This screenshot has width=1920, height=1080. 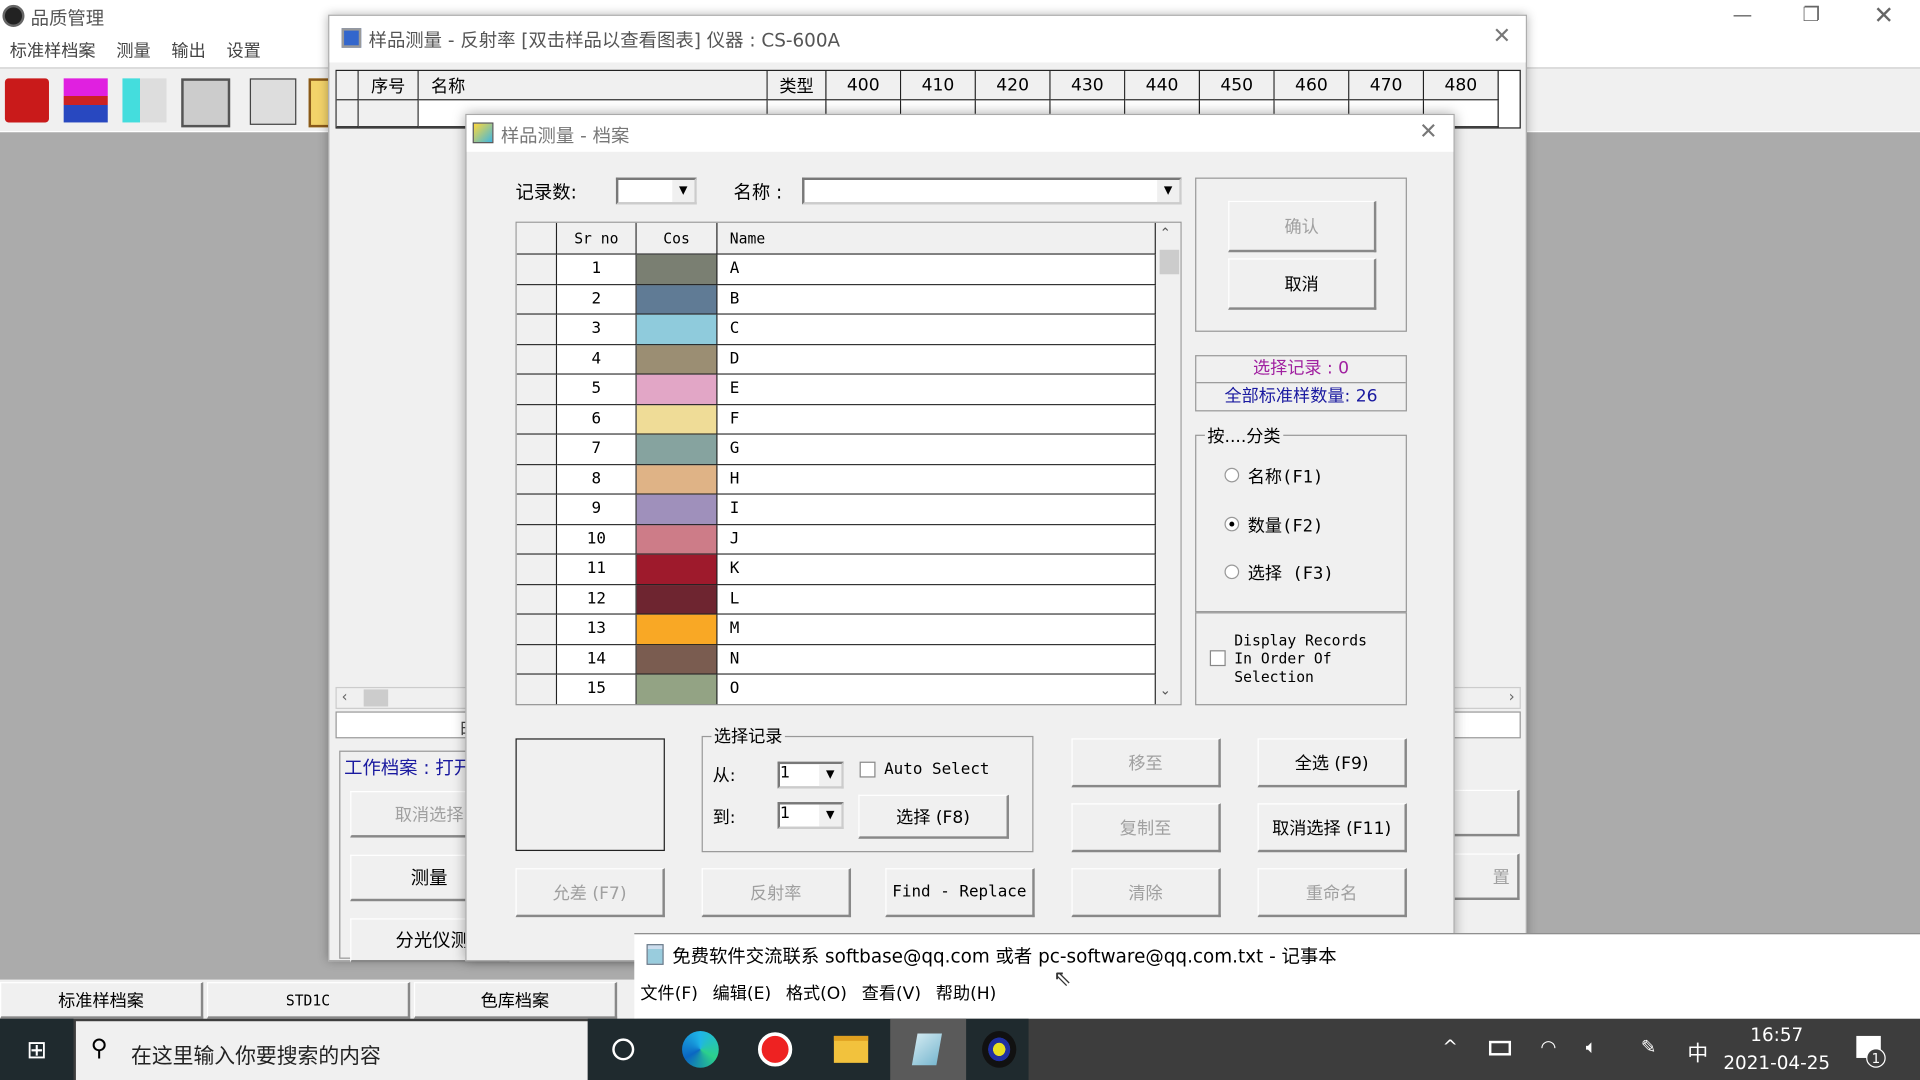 I want to click on restore-button: ❐, so click(x=1811, y=13).